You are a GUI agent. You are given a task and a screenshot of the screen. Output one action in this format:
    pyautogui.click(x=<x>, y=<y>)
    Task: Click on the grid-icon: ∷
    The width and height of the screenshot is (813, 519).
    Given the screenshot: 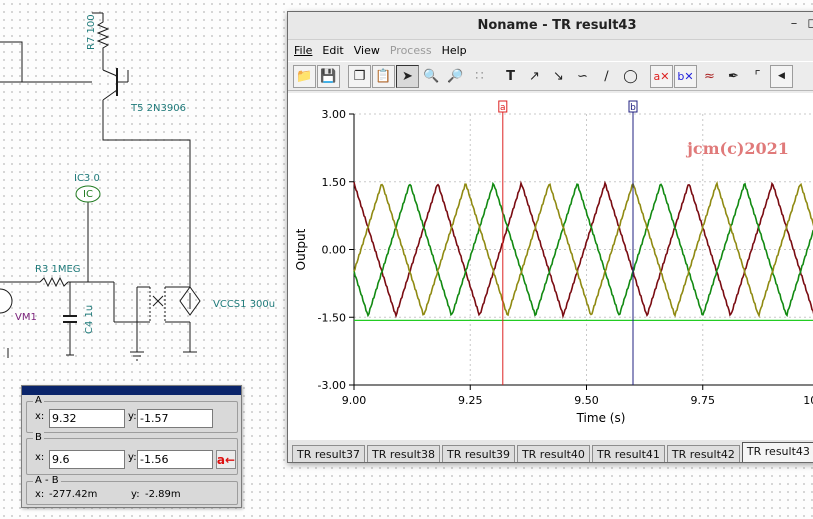 What is the action you would take?
    pyautogui.click(x=479, y=76)
    